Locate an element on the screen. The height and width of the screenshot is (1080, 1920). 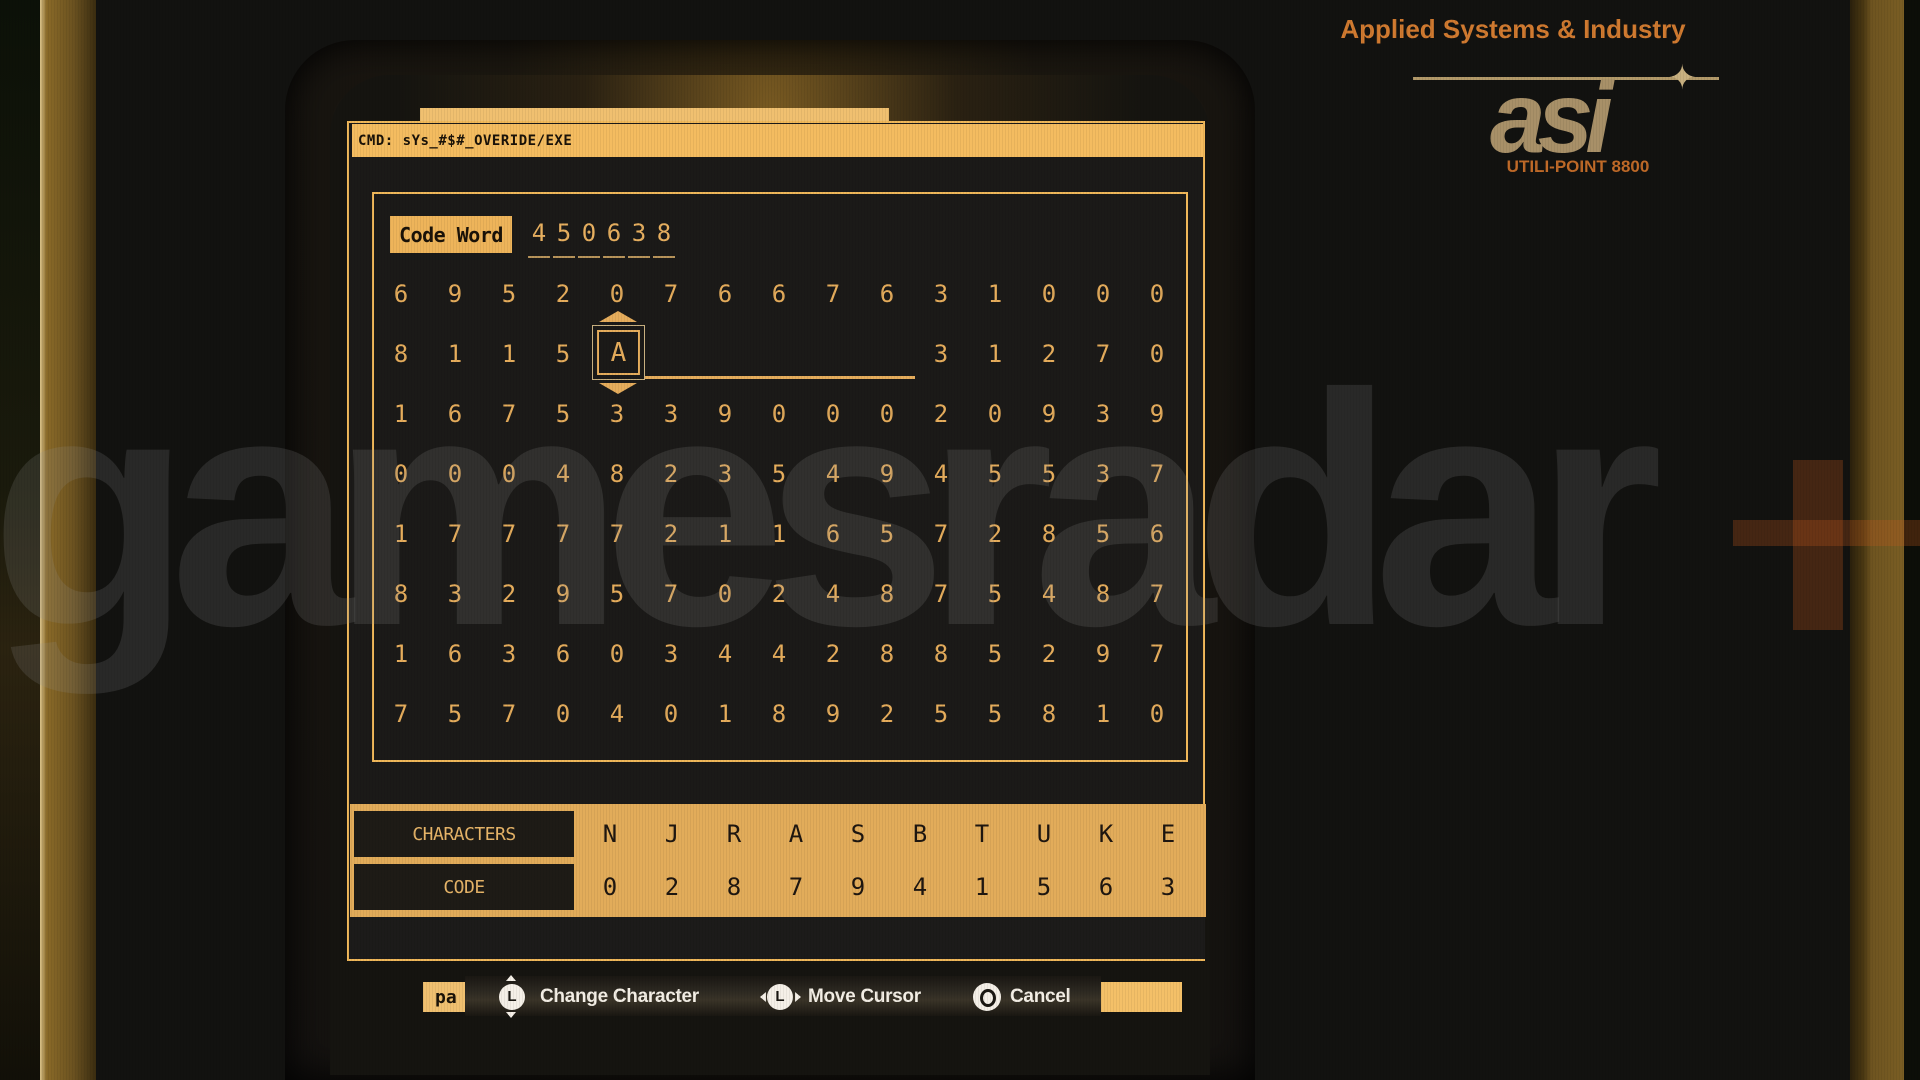
stick-down-arrow-icon is located at coordinates (511, 1015).